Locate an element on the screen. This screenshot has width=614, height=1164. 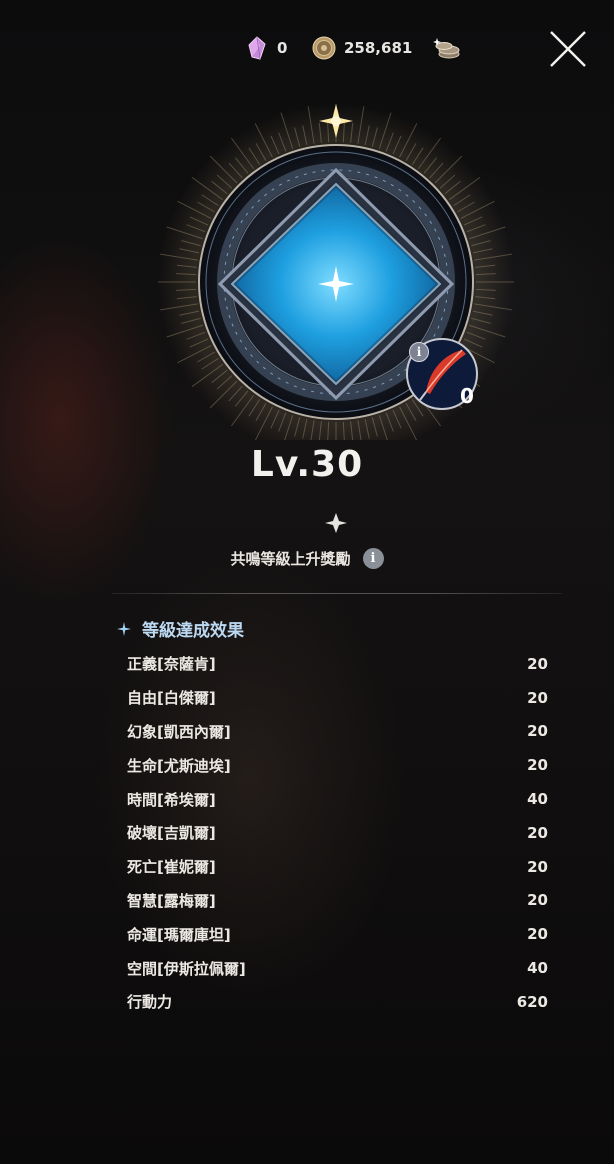
effect-name: 自由[白傑爾] is located at coordinates (171, 698).